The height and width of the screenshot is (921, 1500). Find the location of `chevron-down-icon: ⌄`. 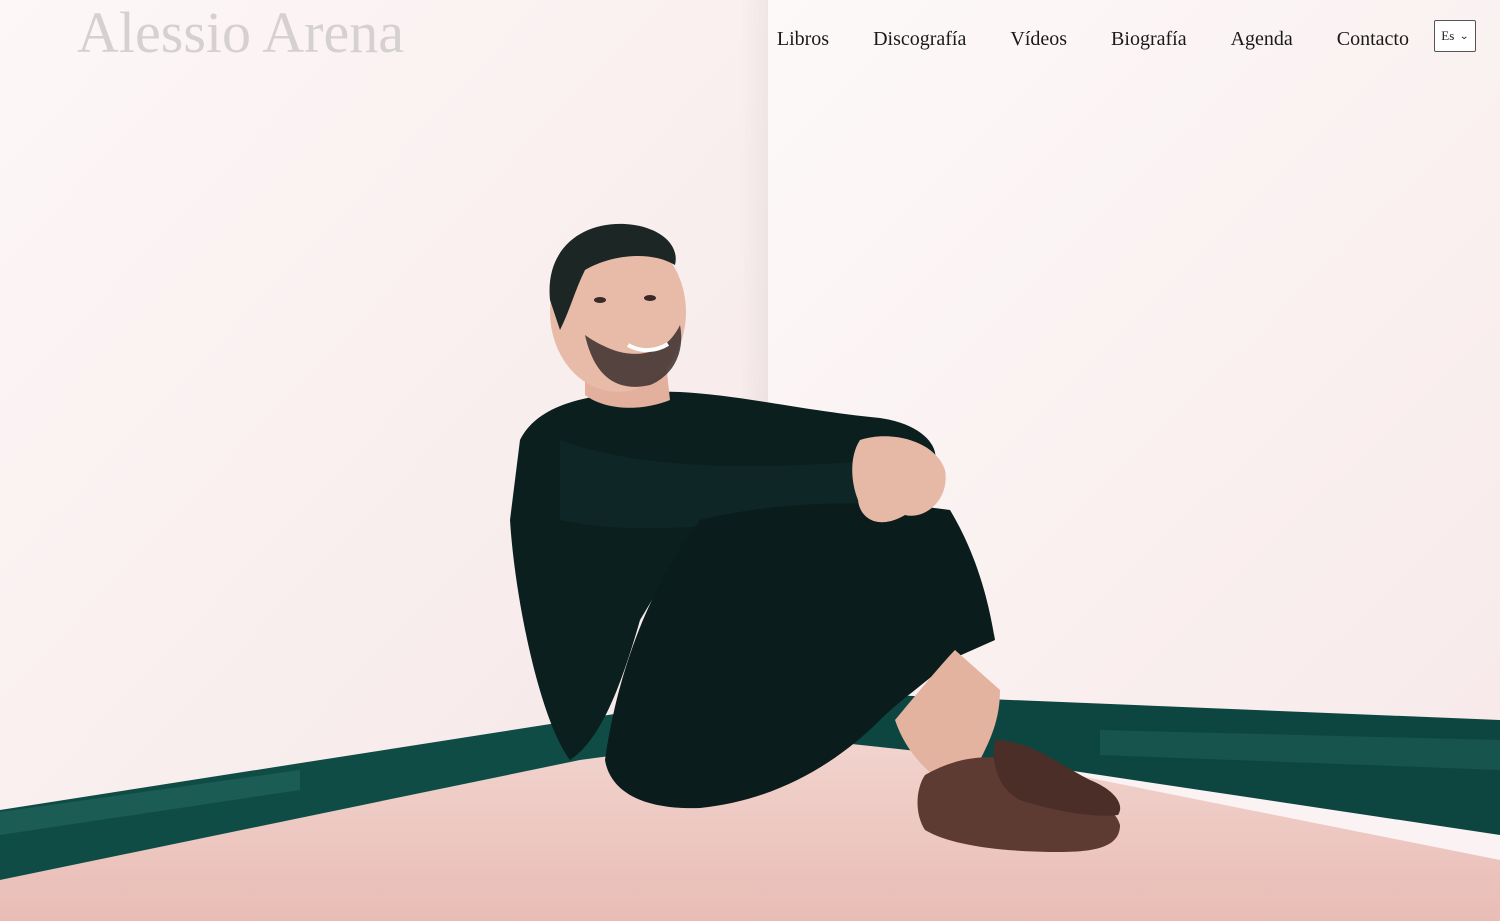

chevron-down-icon: ⌄ is located at coordinates (1464, 36).